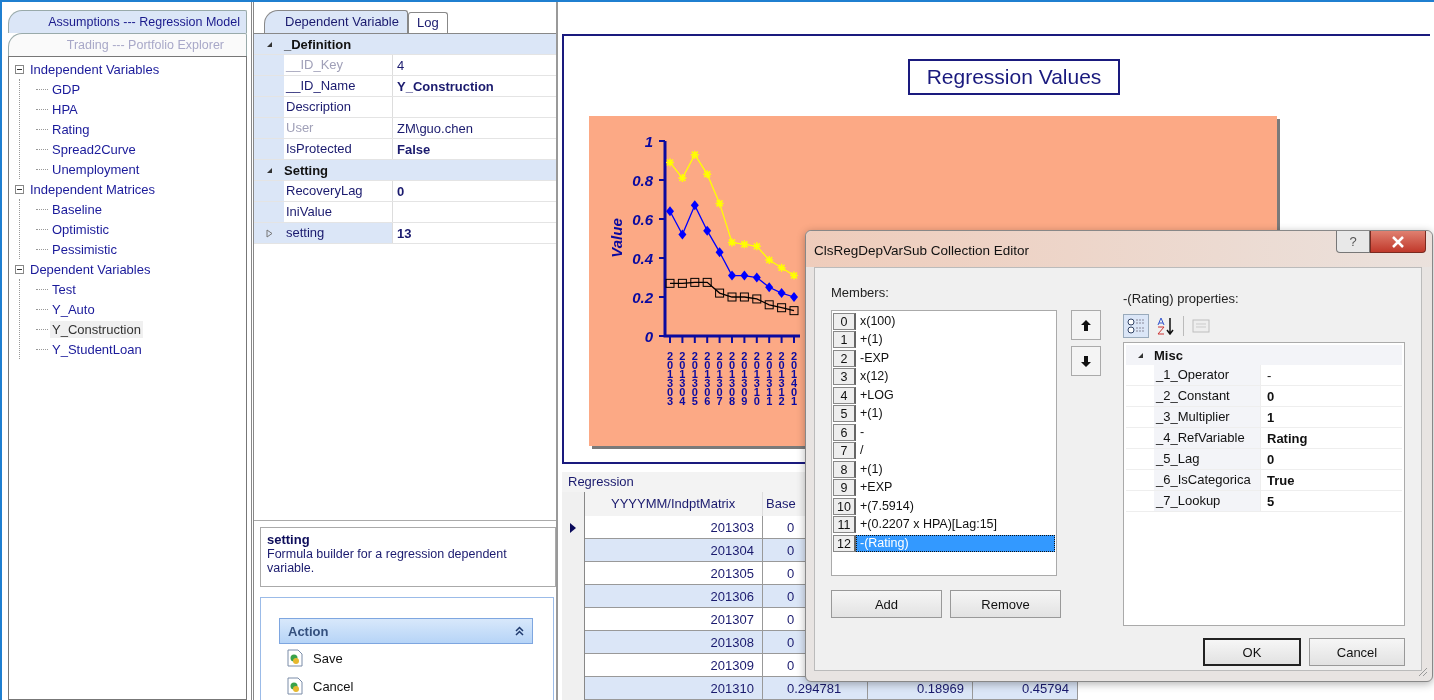  I want to click on tree-item: Independent Variables, so click(95, 69).